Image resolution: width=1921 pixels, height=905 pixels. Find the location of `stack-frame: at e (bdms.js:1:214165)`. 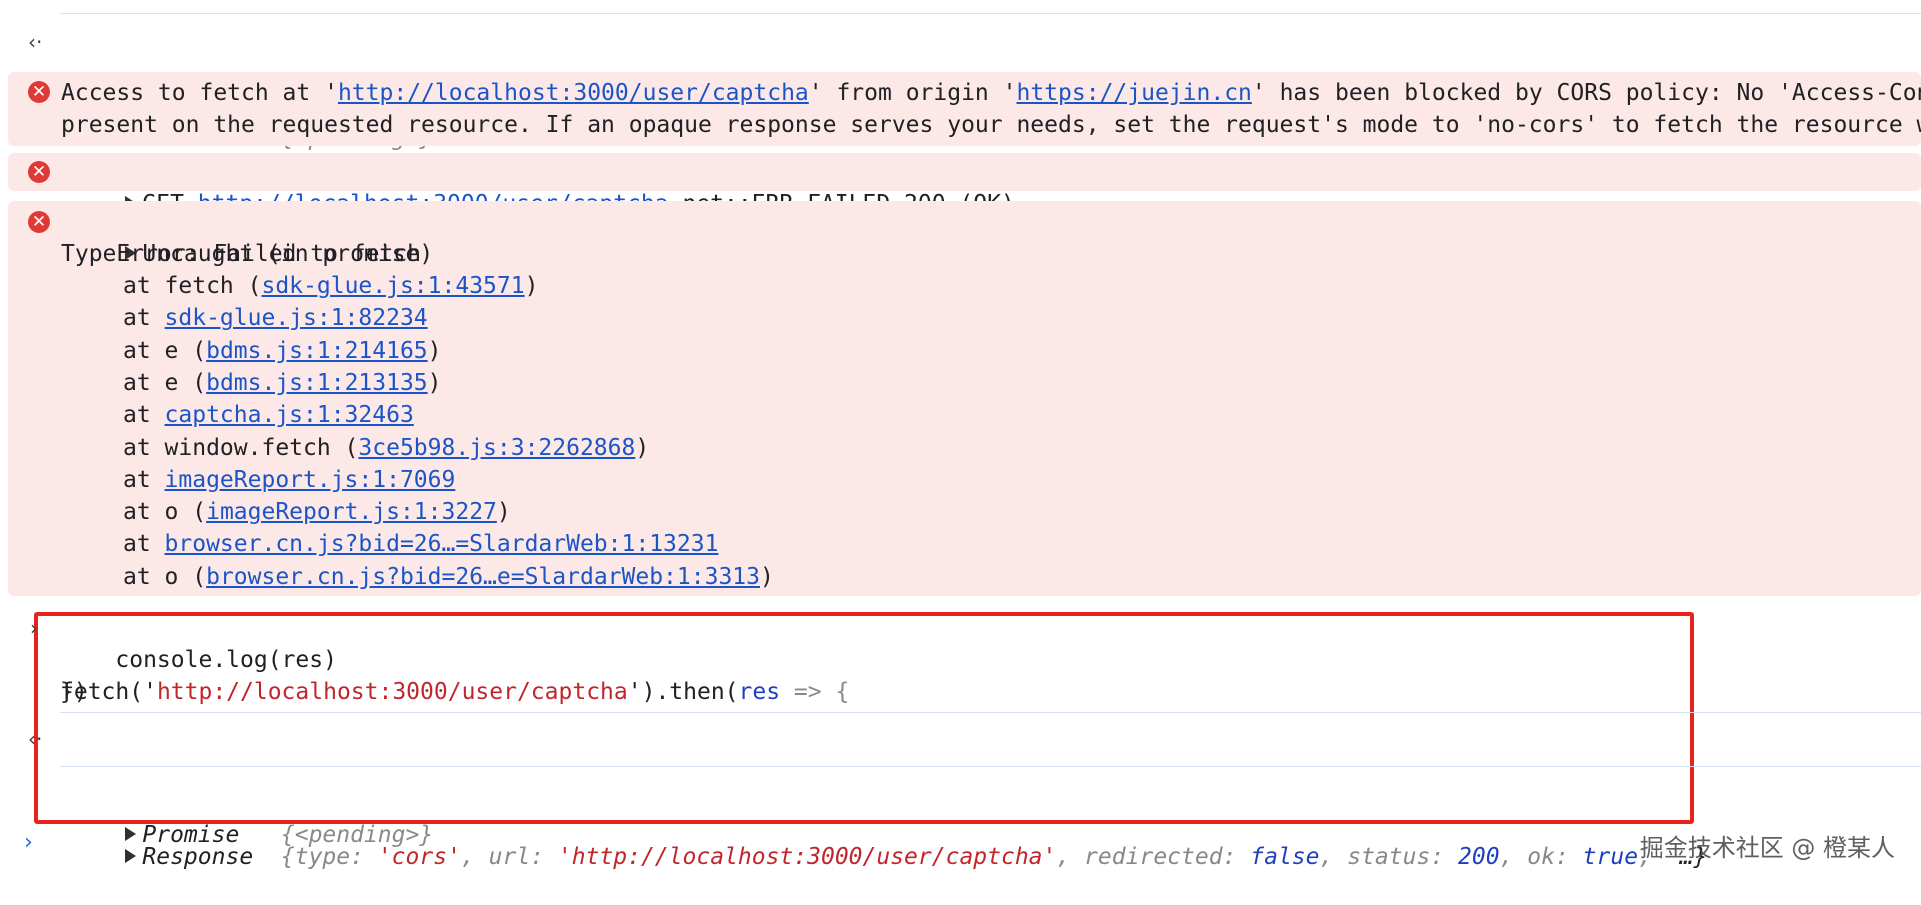

stack-frame: at e (bdms.js:1:214165) is located at coordinates (282, 350).